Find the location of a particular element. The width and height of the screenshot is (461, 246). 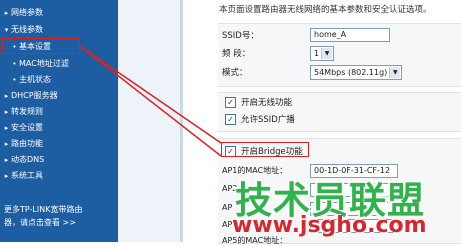

sidebar-item-mac-filter: • MAC地址过滤 is located at coordinates (39, 63).